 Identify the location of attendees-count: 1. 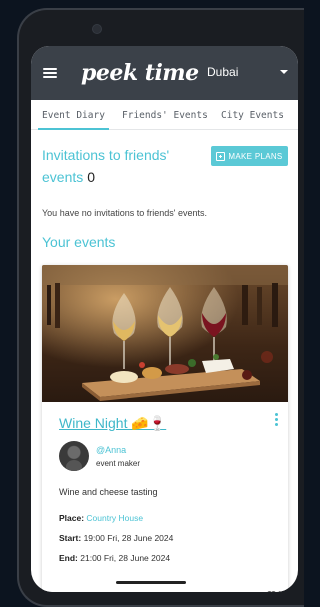
(274, 591).